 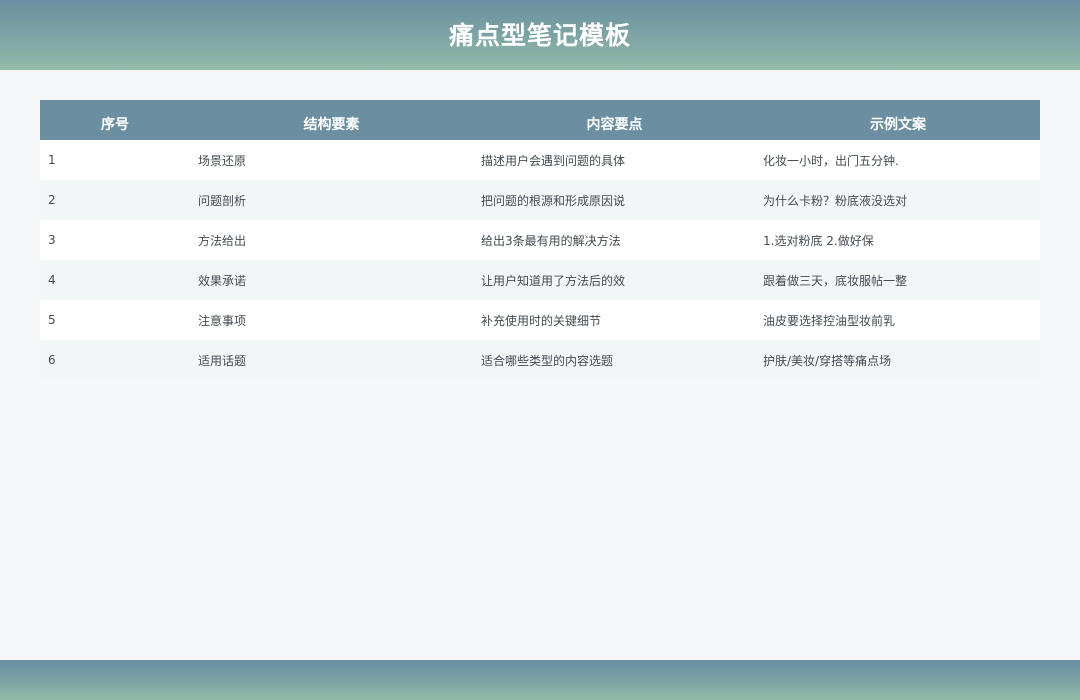 I want to click on table-row: 3 方法给出 给出3条最有用的解决方法 1.选对粉底 2.做好保, so click(x=540, y=240).